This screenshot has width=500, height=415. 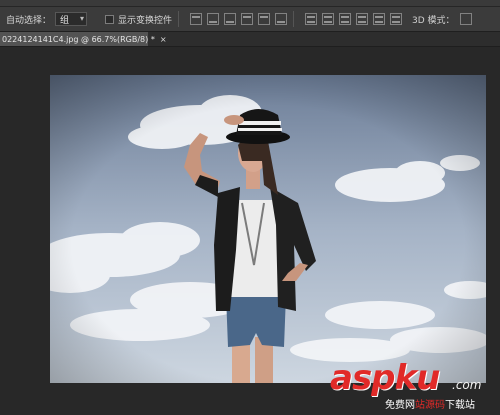 What do you see at coordinates (110, 19) in the screenshot?
I see `transform-controls-checkbox` at bounding box center [110, 19].